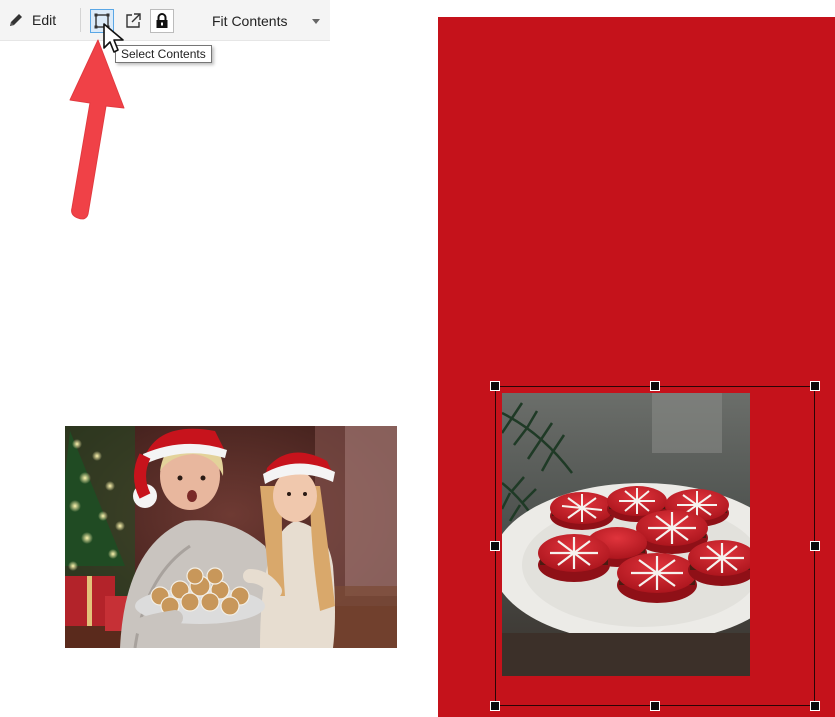  Describe the element at coordinates (113, 38) in the screenshot. I see `mouse-cursor-icon` at that location.